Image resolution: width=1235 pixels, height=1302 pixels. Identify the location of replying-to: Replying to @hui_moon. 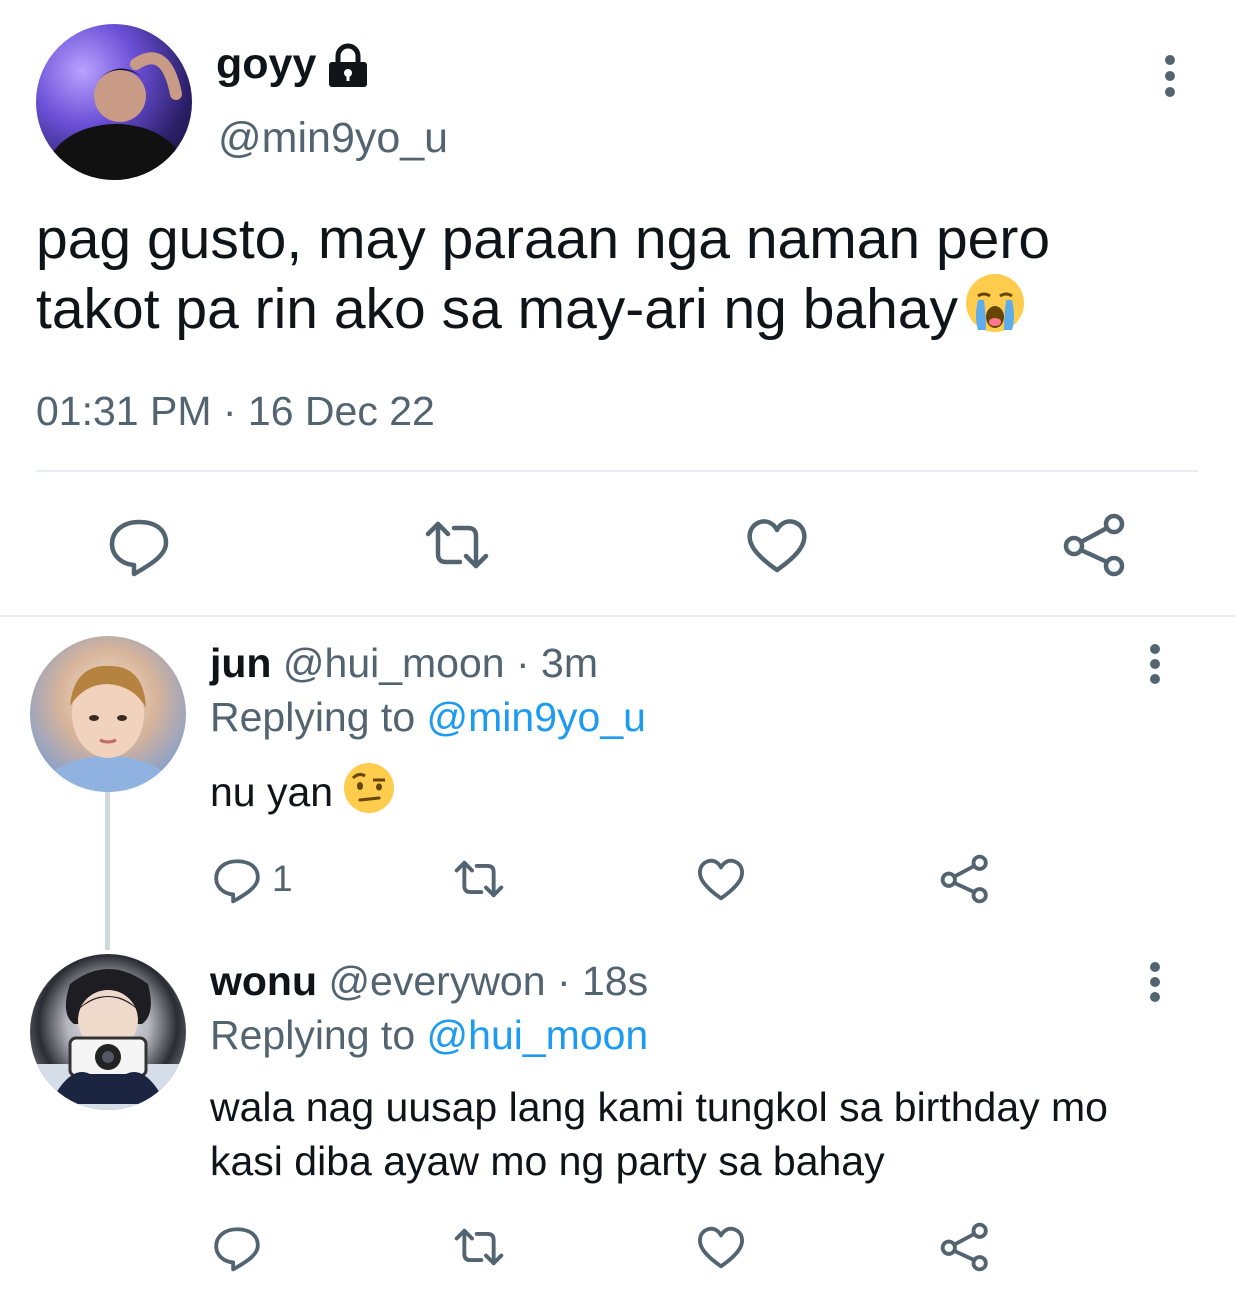
(429, 1035).